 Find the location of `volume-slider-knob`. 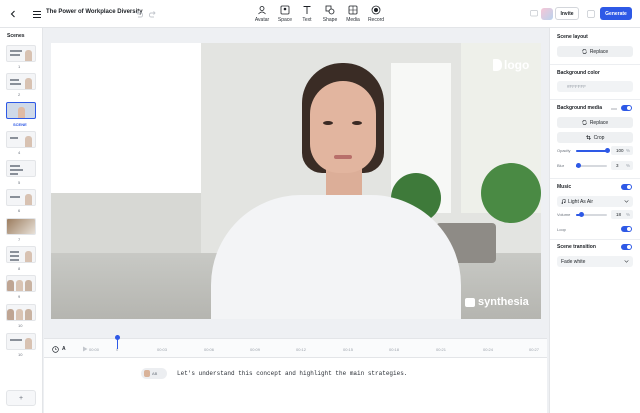

volume-slider-knob is located at coordinates (582, 214).